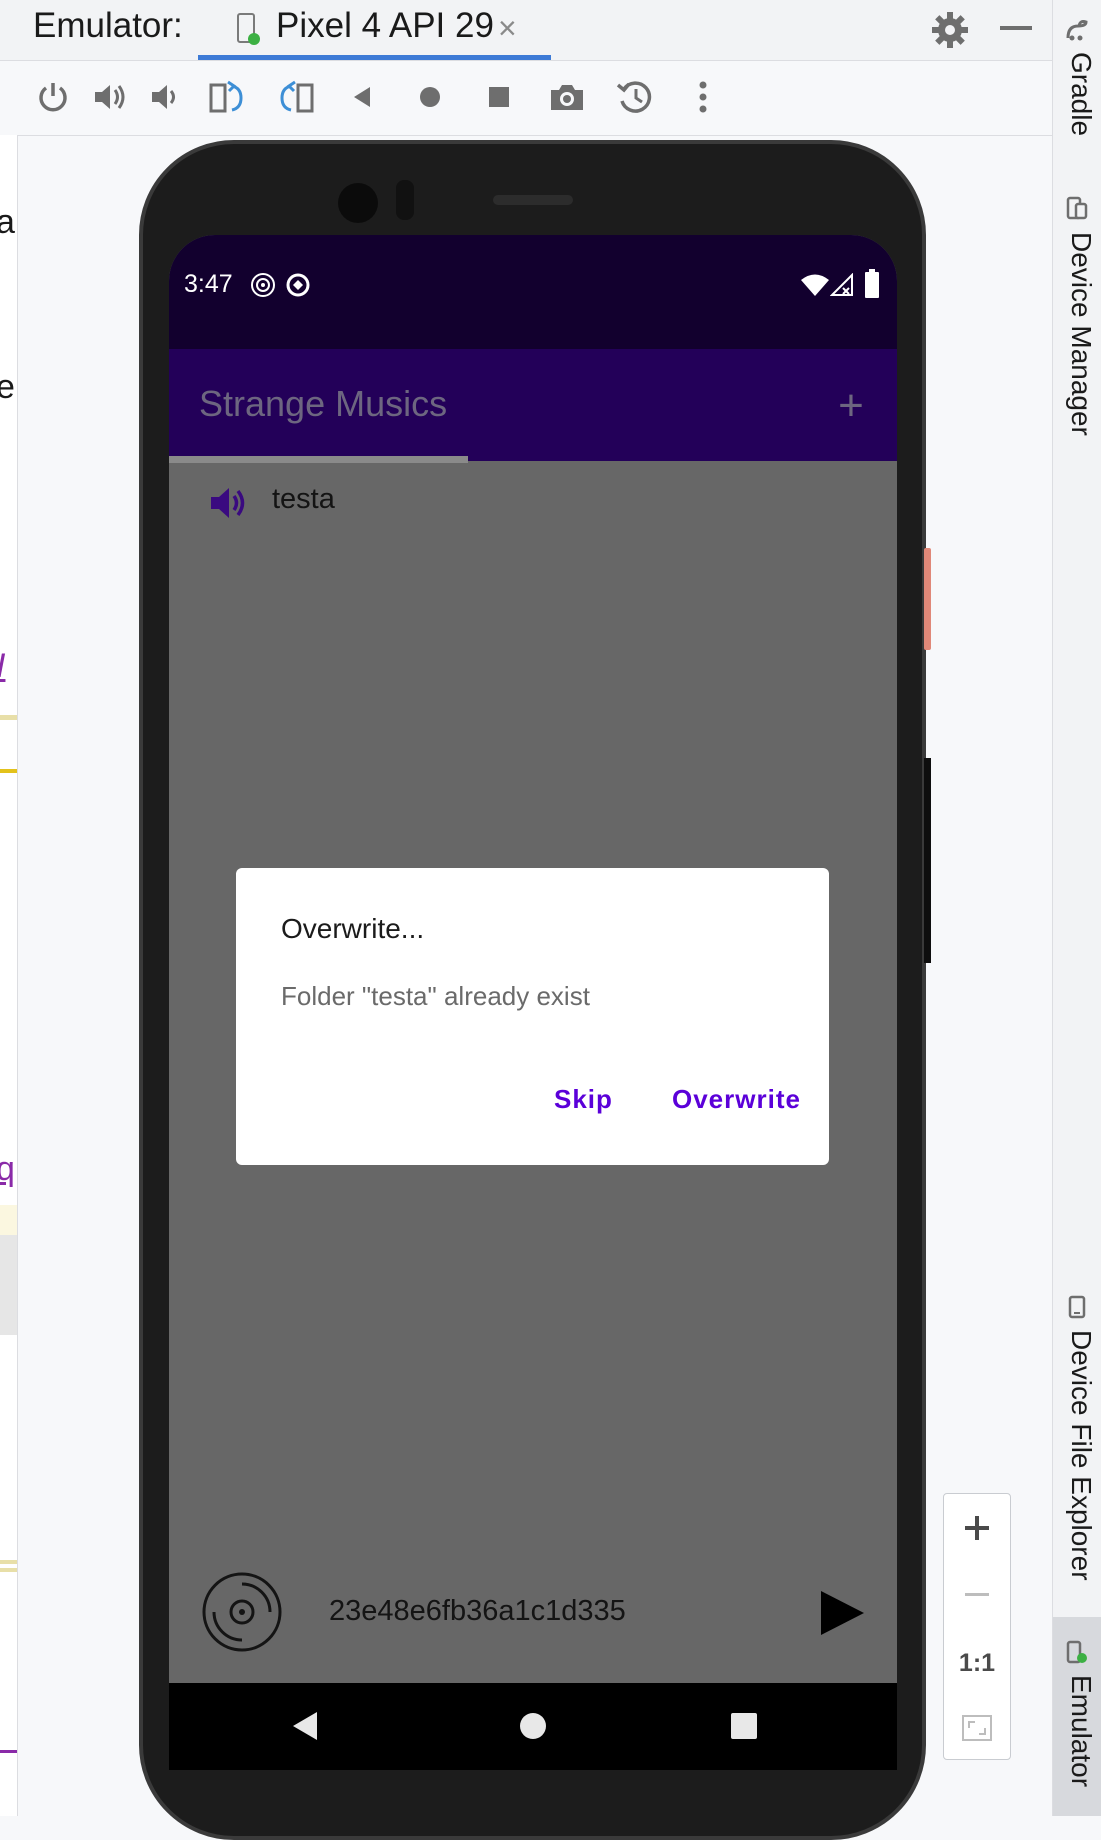  Describe the element at coordinates (526, 98) in the screenshot. I see `emulator-toolbar` at that location.